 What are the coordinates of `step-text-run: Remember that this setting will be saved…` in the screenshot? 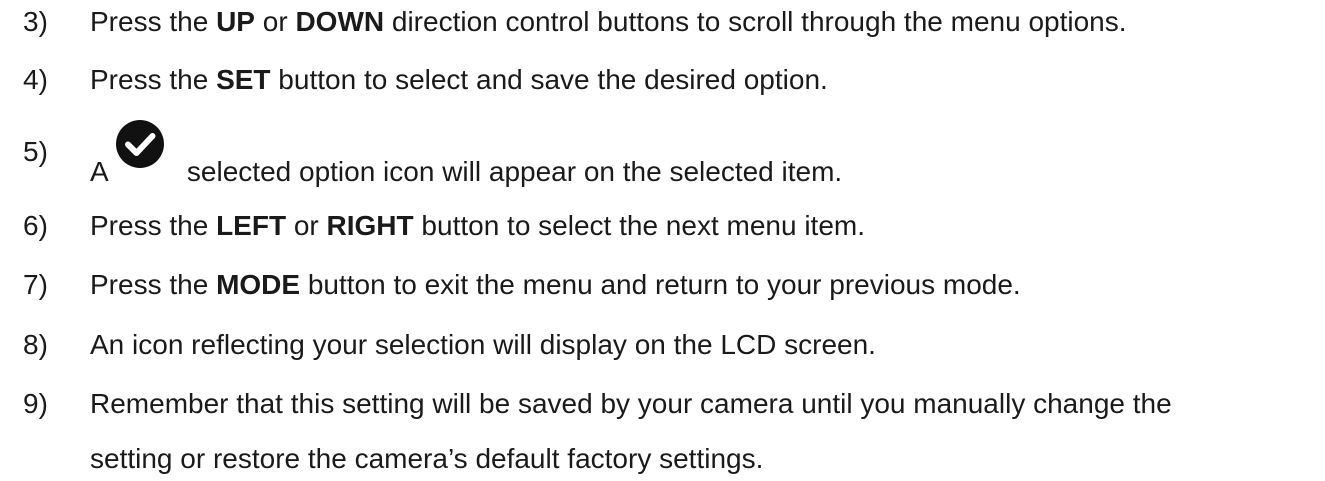 It's located at (631, 403).